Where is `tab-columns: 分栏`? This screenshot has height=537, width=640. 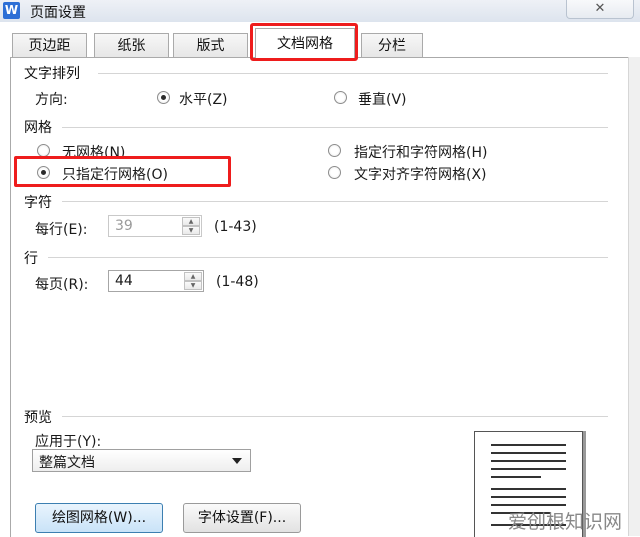
tab-columns: 分栏 is located at coordinates (392, 45).